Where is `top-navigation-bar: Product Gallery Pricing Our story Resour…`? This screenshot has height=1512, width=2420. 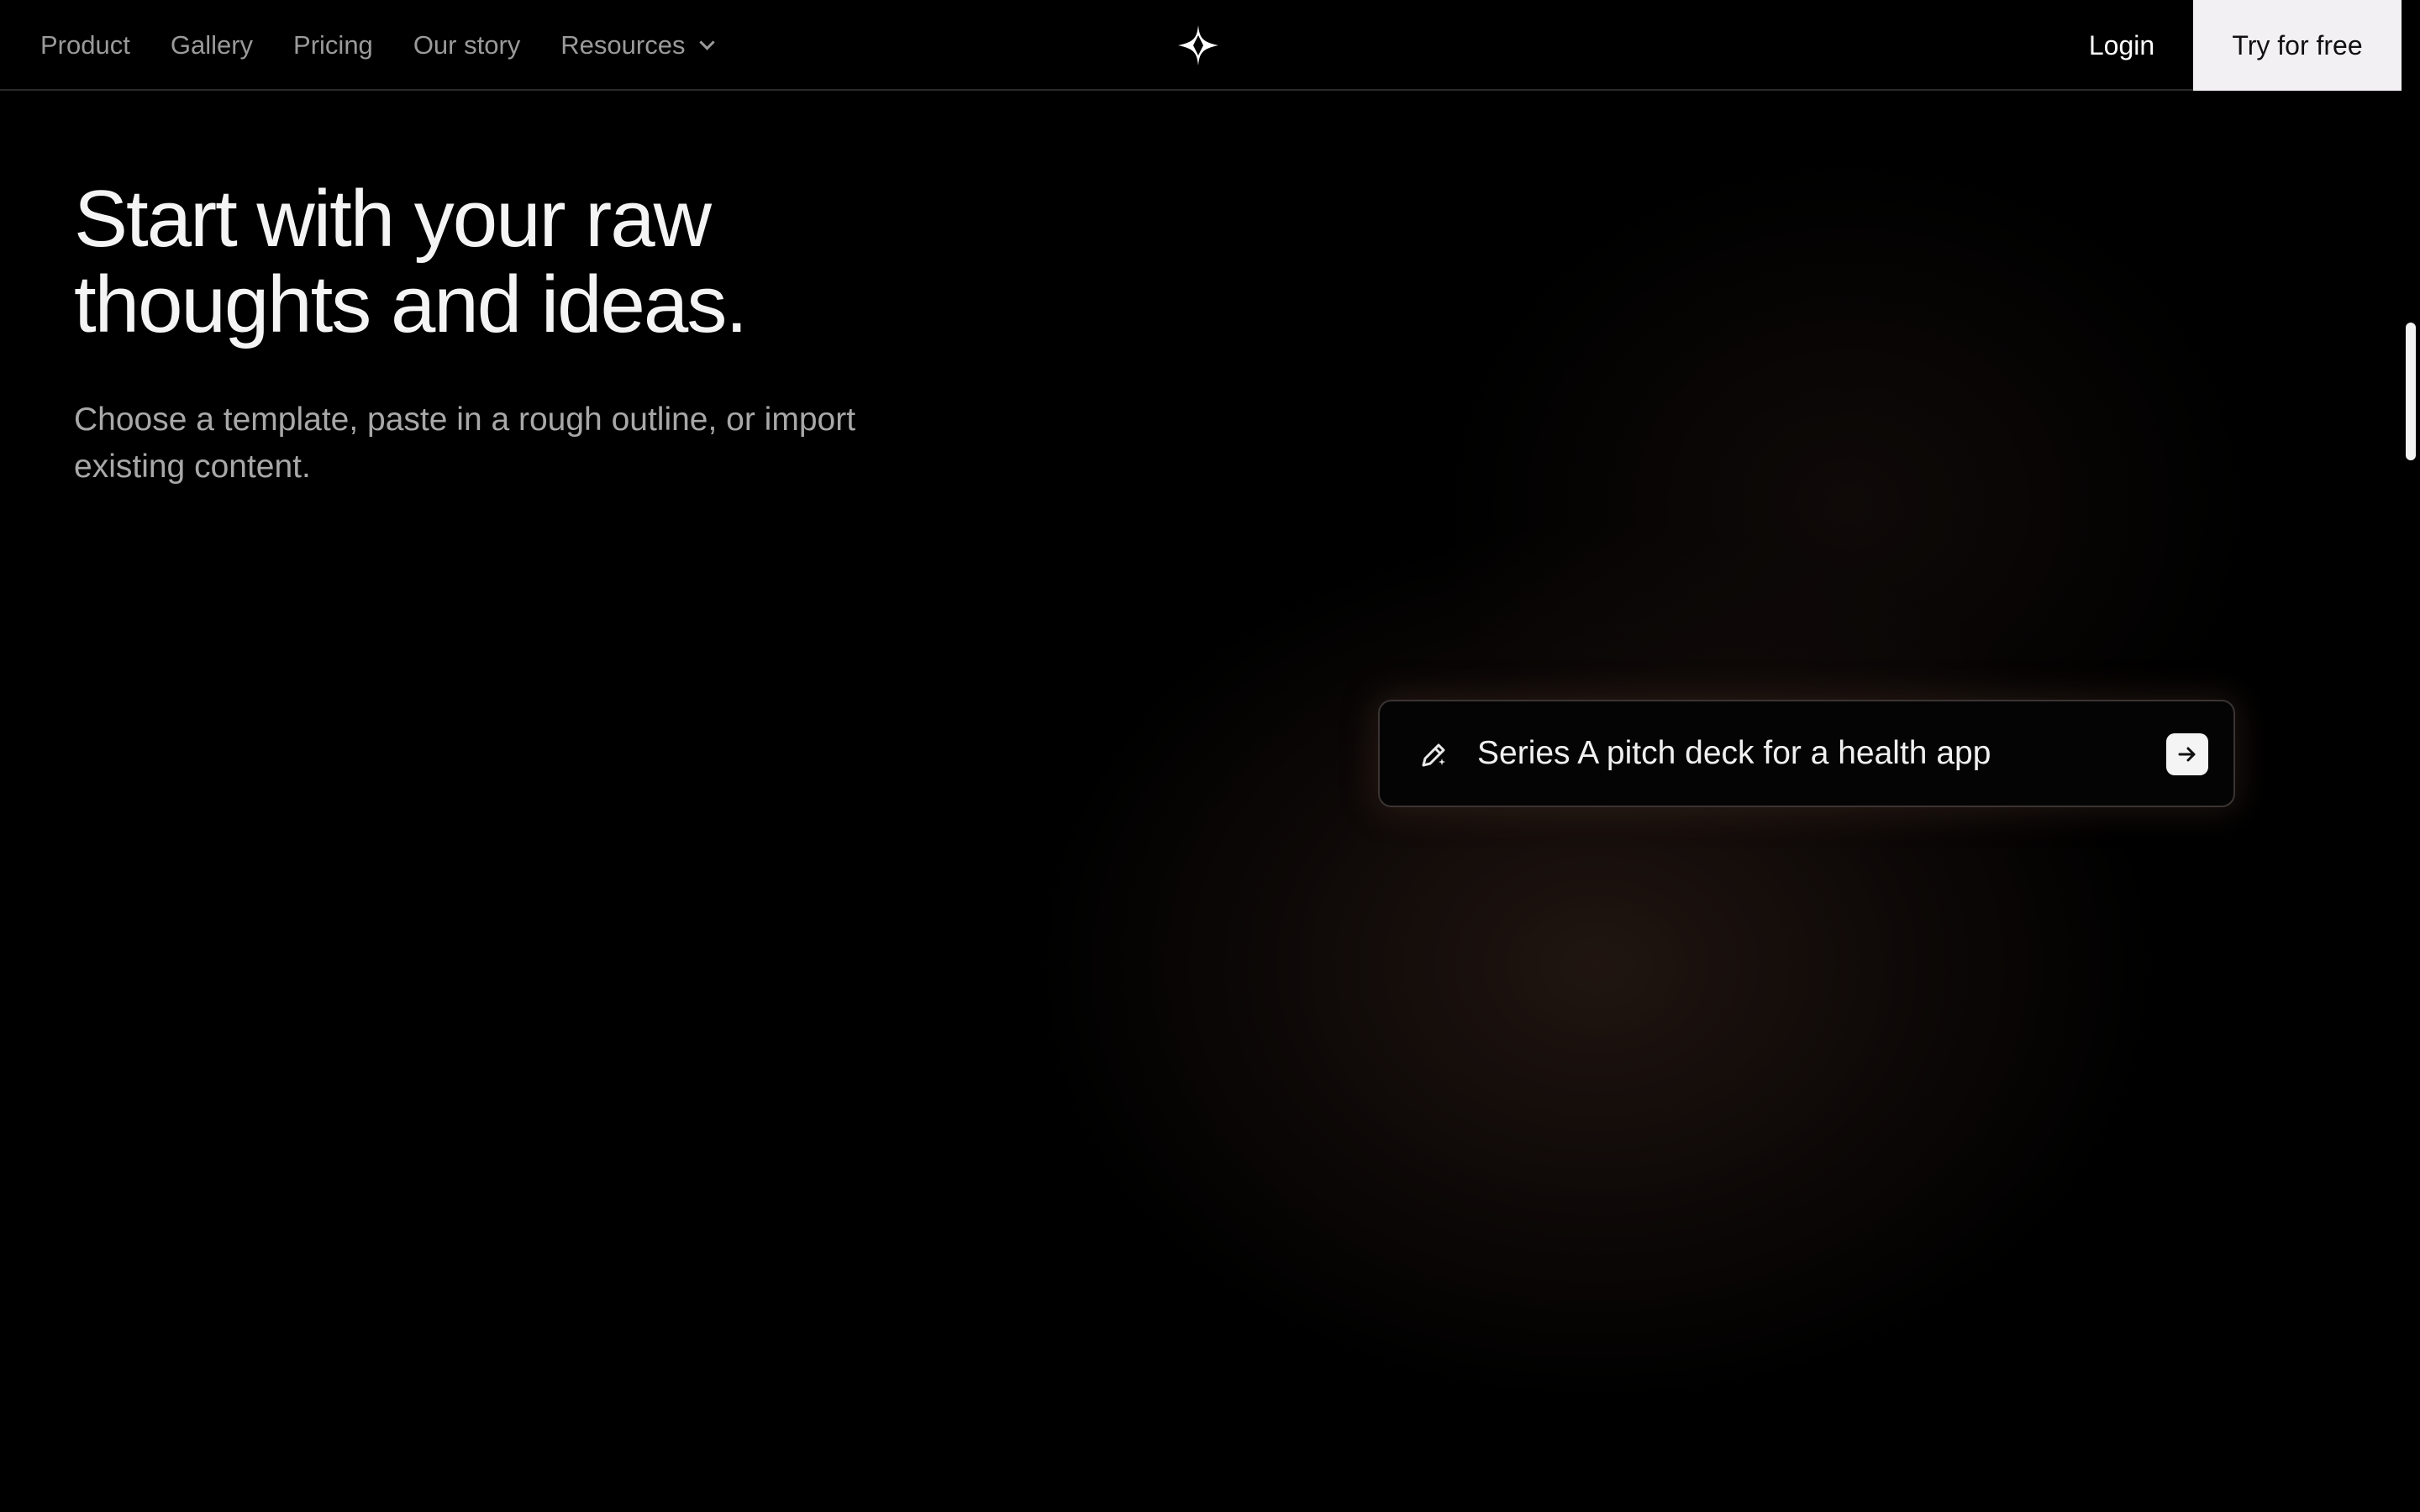 top-navigation-bar: Product Gallery Pricing Our story Resour… is located at coordinates (1201, 45).